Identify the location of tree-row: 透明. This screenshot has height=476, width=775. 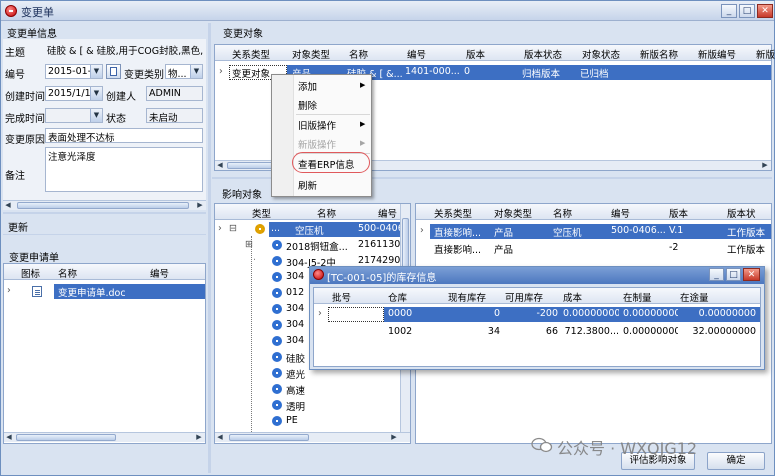
(307, 405).